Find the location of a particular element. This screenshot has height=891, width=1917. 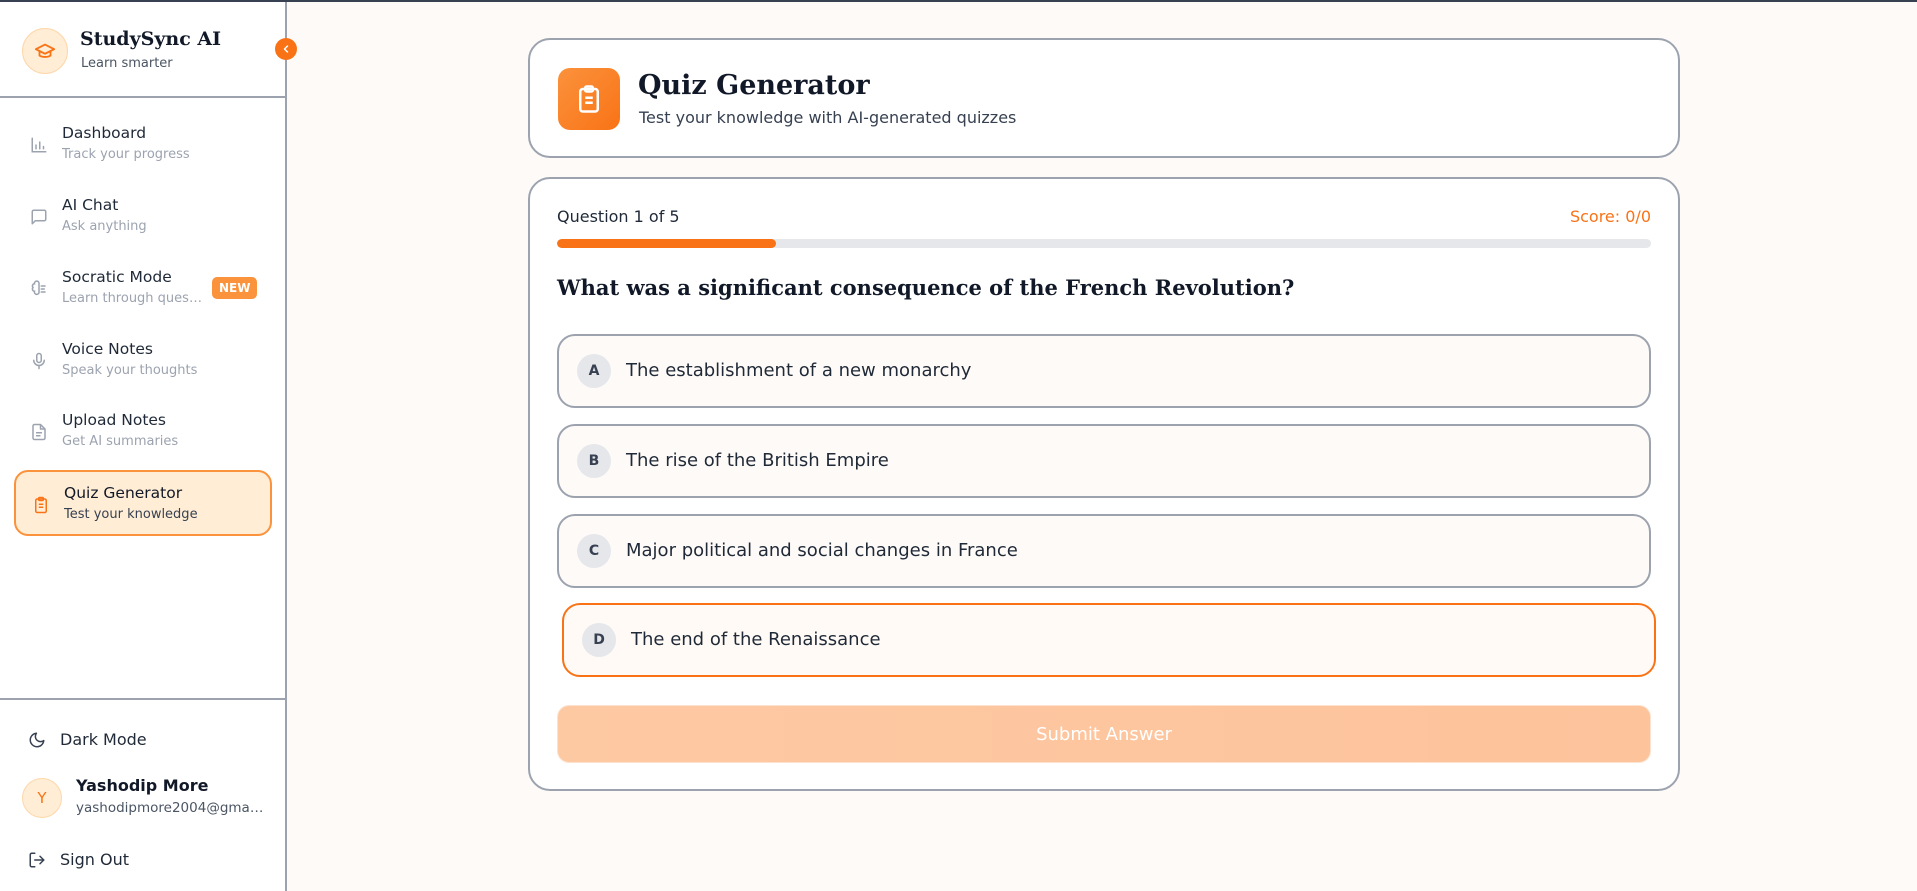

score-label: Score: 0/0 is located at coordinates (1610, 216).